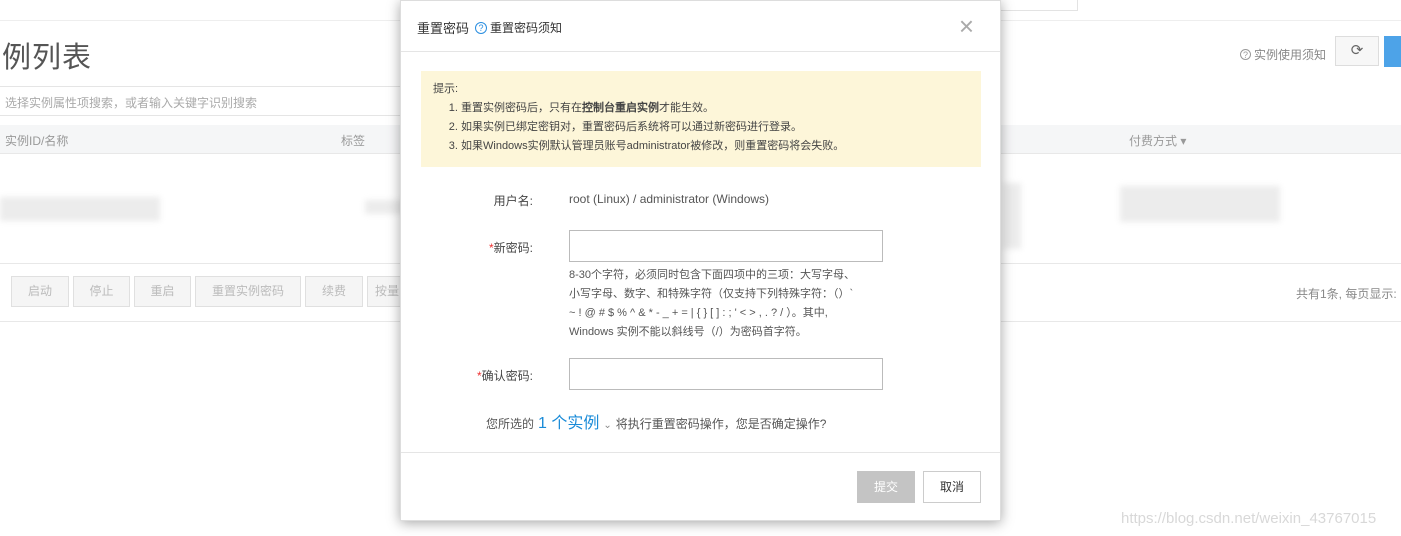 The width and height of the screenshot is (1401, 536). Describe the element at coordinates (721, 424) in the screenshot. I see `confirm-suffix: 将执行重置密码操作，您是否确定操作?` at that location.